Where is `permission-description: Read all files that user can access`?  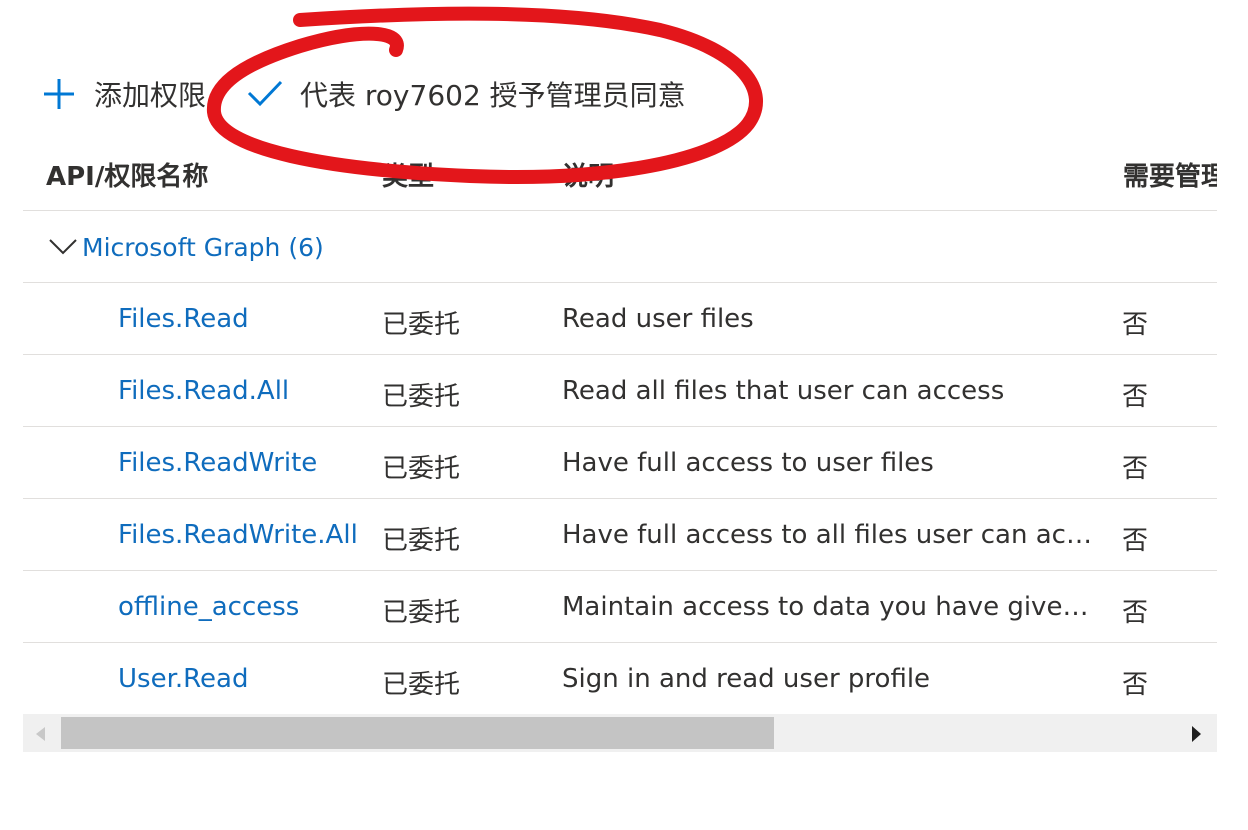
permission-description: Read all files that user can access is located at coordinates (783, 391).